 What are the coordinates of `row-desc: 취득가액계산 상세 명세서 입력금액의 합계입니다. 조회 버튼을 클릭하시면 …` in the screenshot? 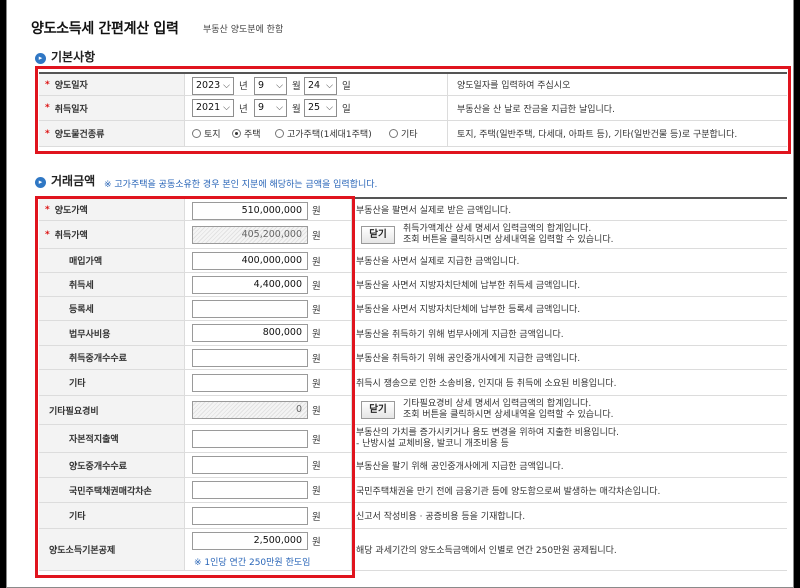 It's located at (508, 234).